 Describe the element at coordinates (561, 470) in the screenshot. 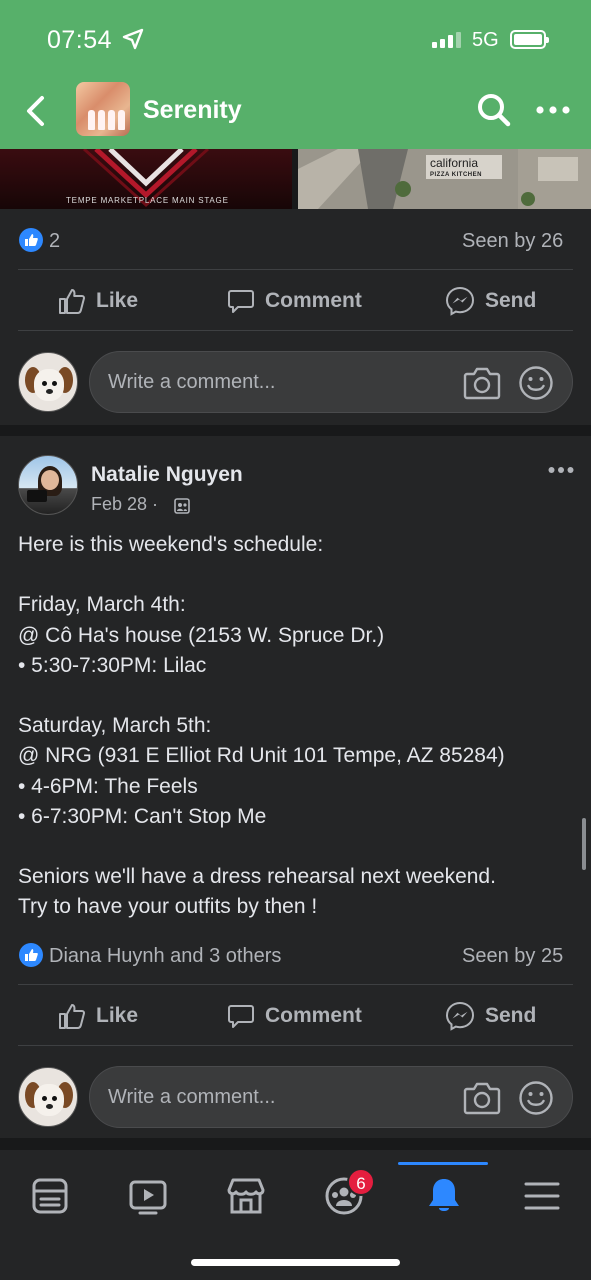

I see `post-more-icon` at that location.